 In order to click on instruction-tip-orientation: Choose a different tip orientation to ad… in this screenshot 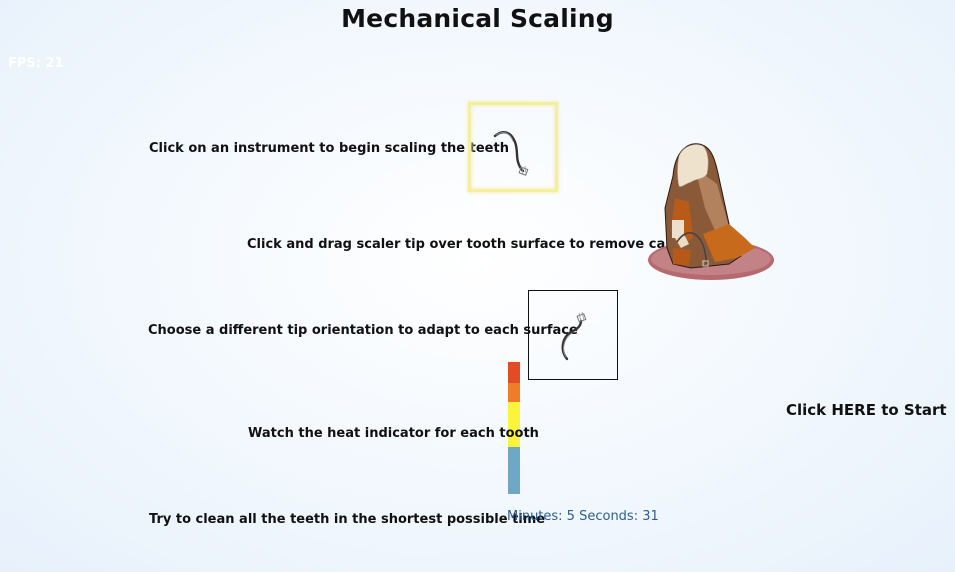, I will do `click(363, 330)`.